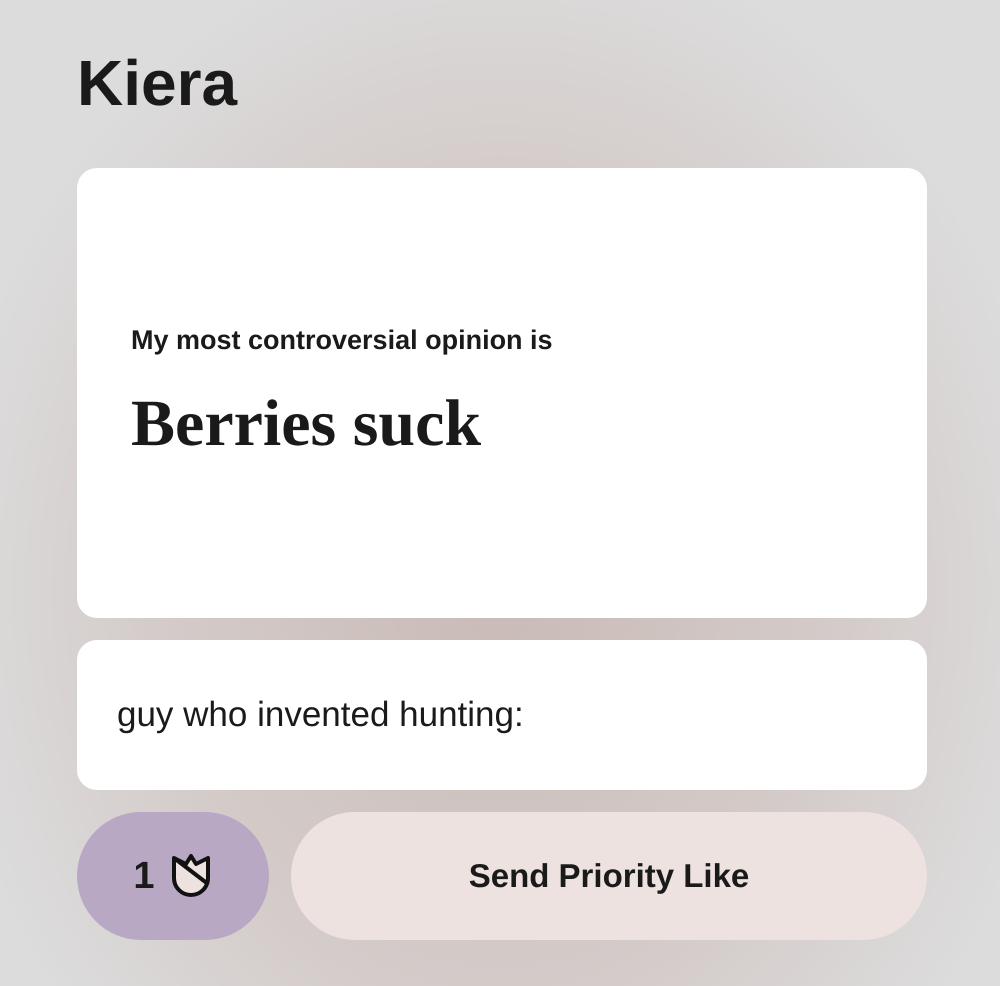  What do you see at coordinates (157, 83) in the screenshot?
I see `profile-name: Kiera` at bounding box center [157, 83].